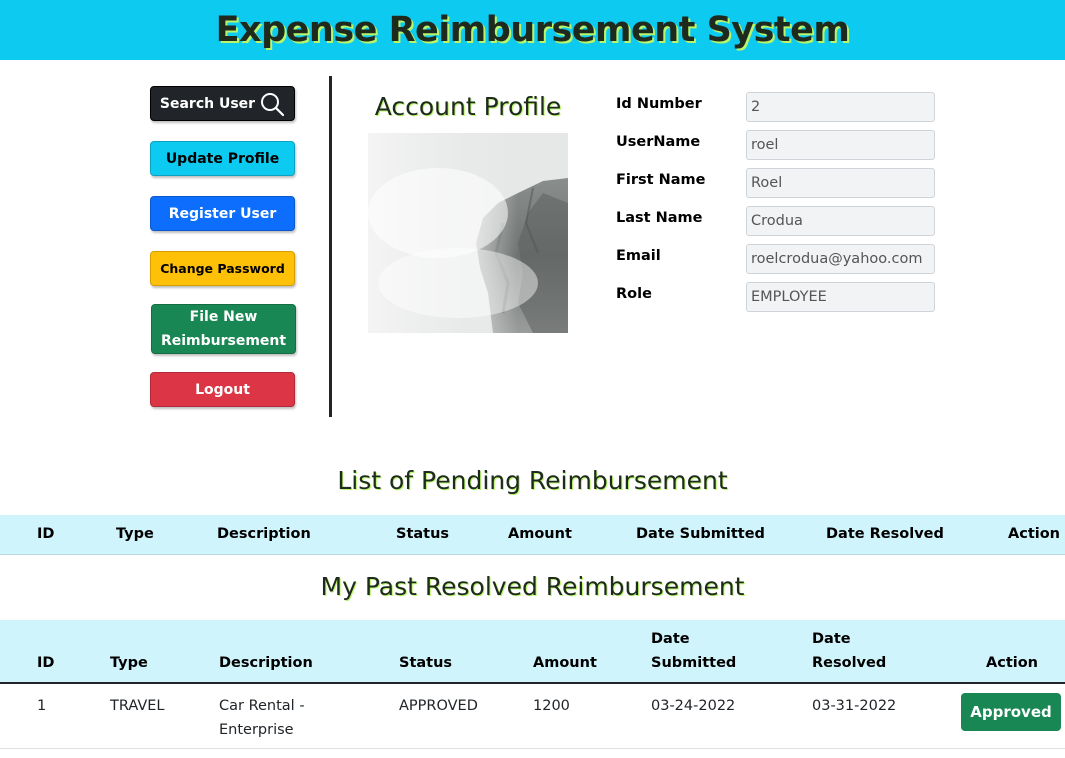 The height and width of the screenshot is (758, 1065). I want to click on username-label: UserName, so click(658, 142).